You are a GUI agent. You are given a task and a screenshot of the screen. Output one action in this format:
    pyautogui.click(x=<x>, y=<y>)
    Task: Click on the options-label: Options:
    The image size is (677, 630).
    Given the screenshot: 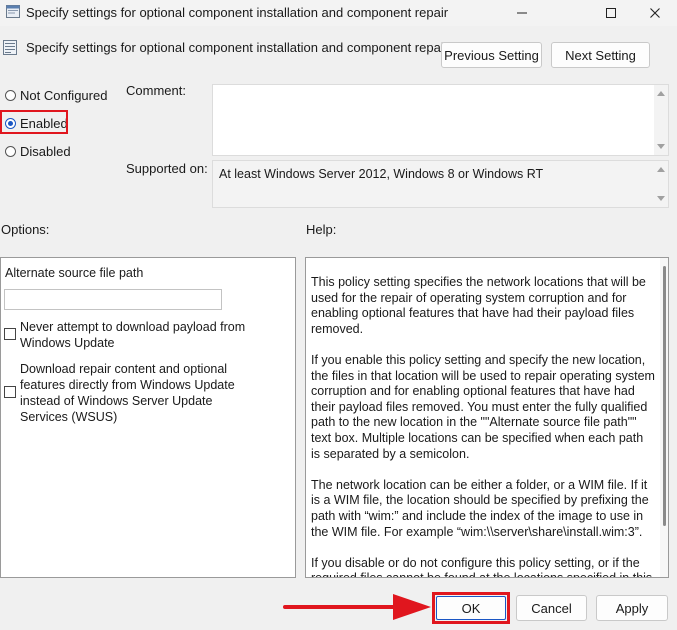 What is the action you would take?
    pyautogui.click(x=25, y=229)
    